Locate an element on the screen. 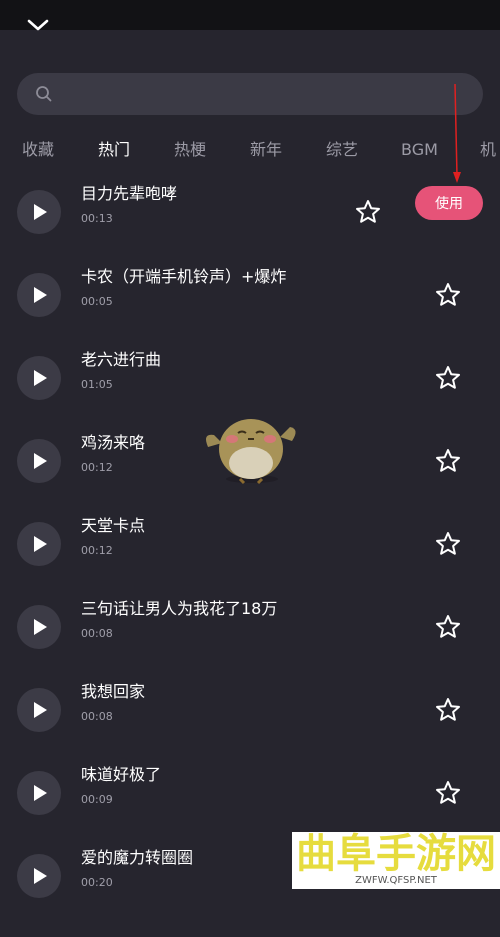 Image resolution: width=500 pixels, height=937 pixels. song-row: 天堂卡点 00:12 is located at coordinates (250, 560).